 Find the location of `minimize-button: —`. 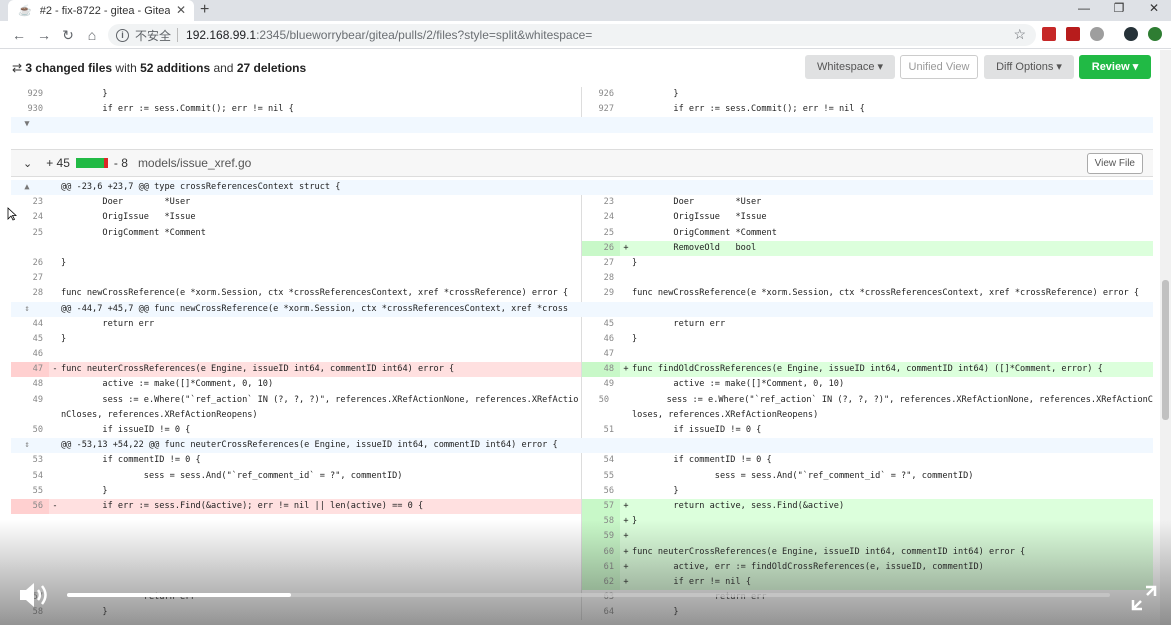

minimize-button: — is located at coordinates (1084, 8).